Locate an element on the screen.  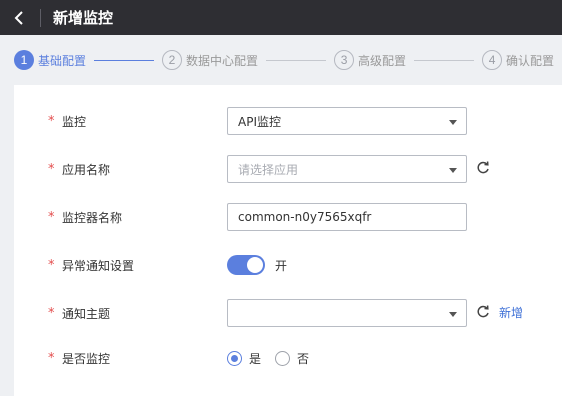
step-label: 基础配置 is located at coordinates (62, 60).